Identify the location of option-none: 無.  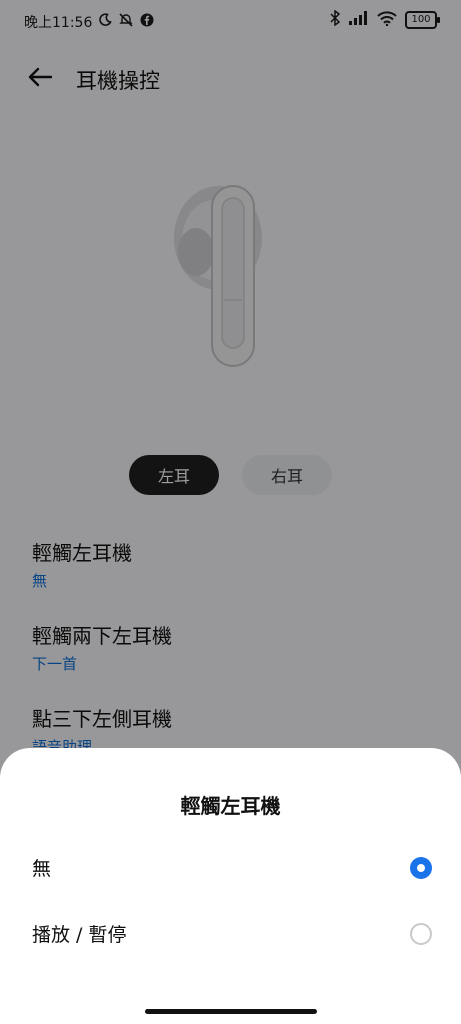
(232, 870).